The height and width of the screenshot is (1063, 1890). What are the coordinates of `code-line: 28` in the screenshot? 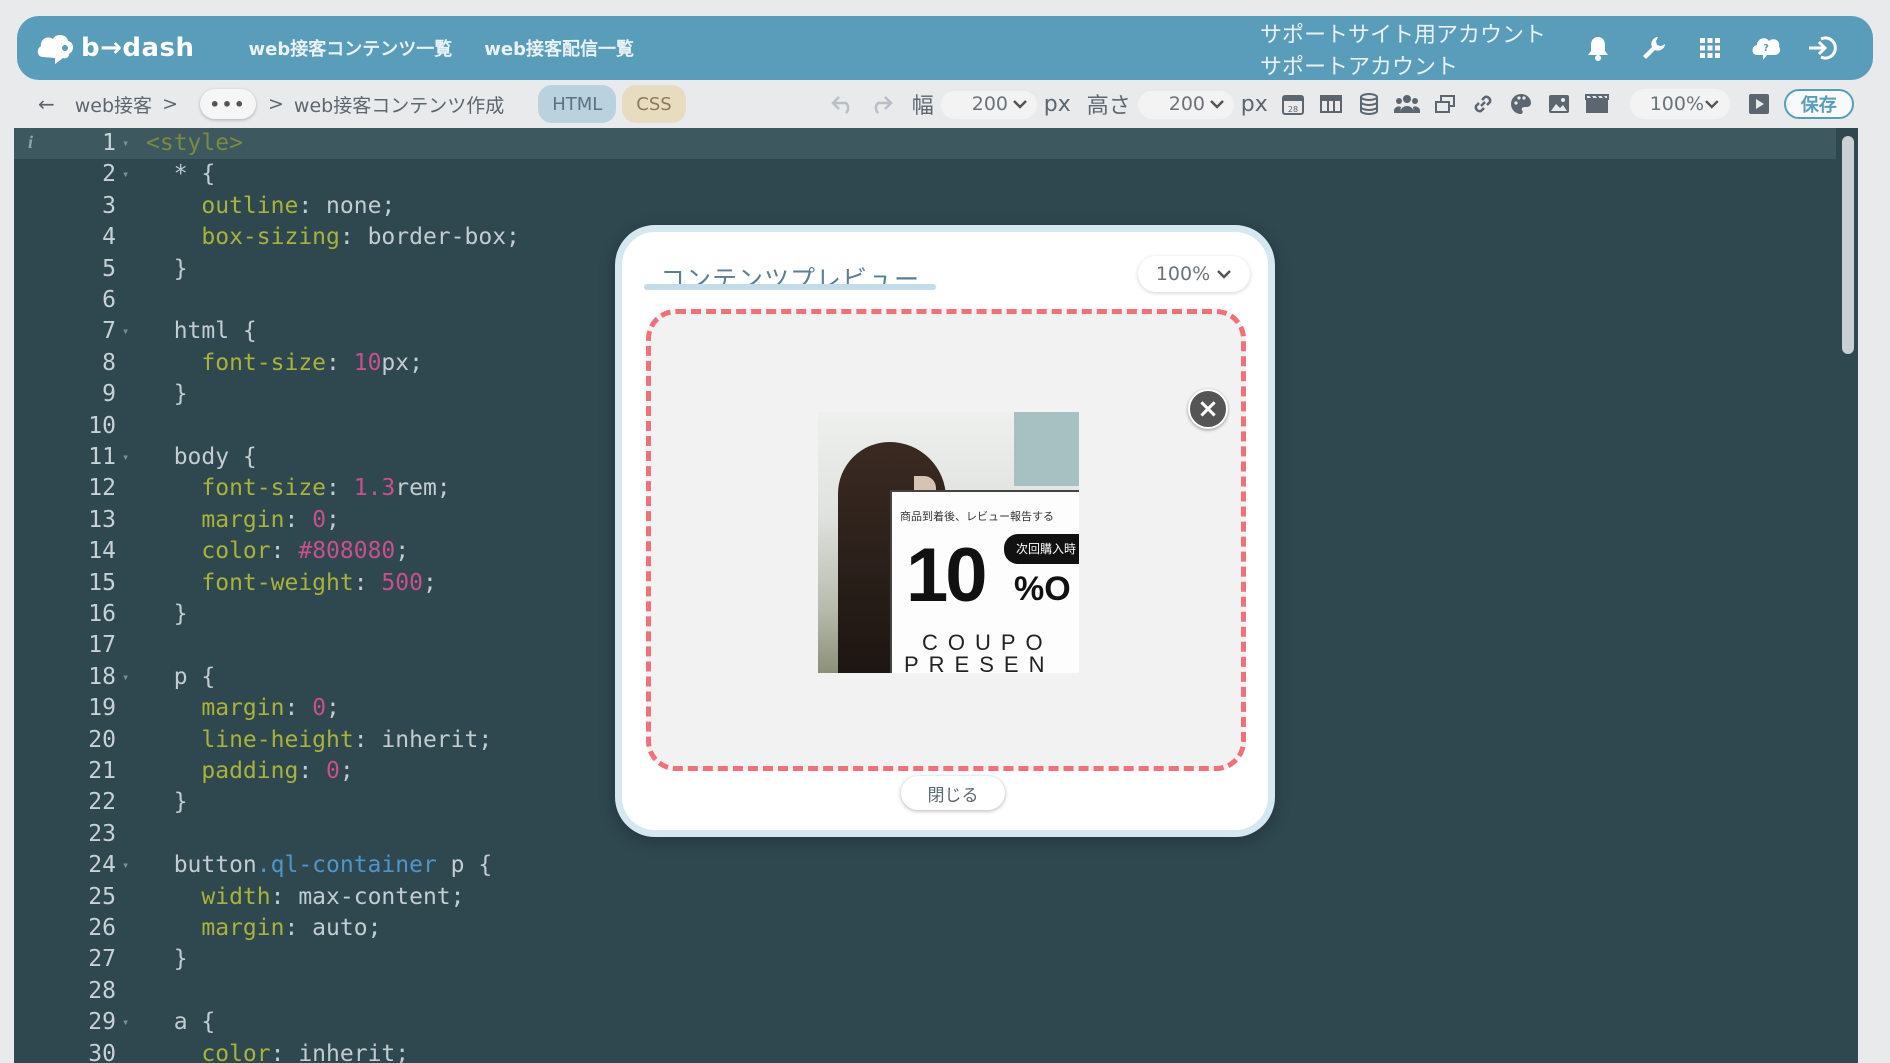 It's located at (936, 991).